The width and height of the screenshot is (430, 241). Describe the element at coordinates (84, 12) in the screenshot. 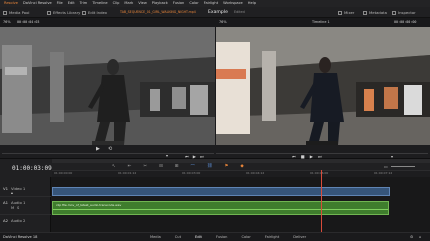

I see `list-icon` at that location.